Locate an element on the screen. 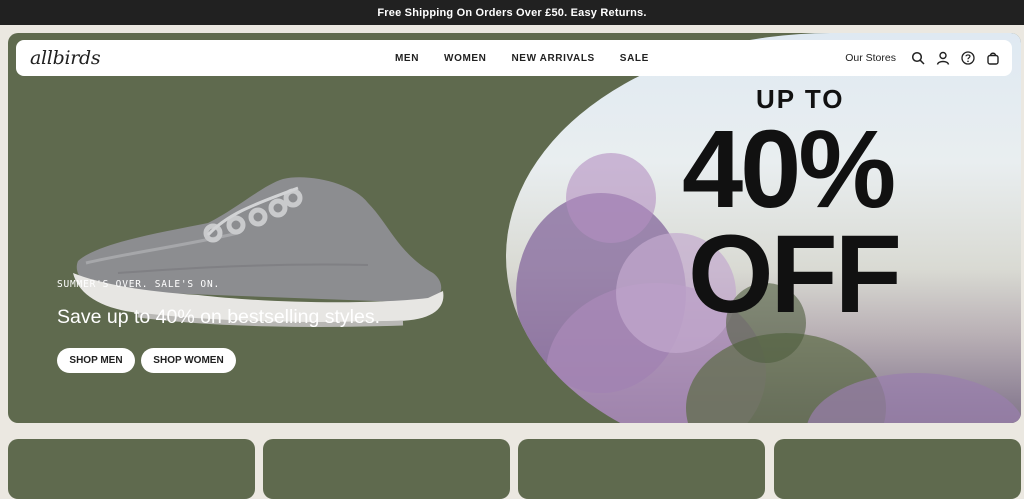  our-stores-link: Our Stores is located at coordinates (870, 58).